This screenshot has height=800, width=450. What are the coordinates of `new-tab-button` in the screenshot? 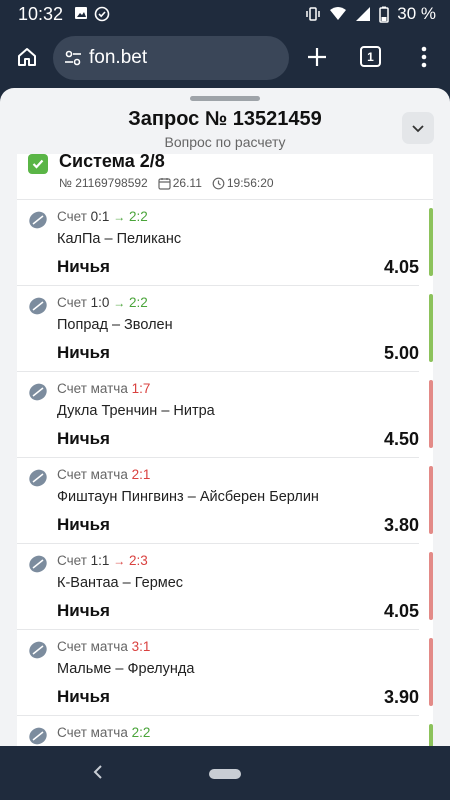 It's located at (317, 57).